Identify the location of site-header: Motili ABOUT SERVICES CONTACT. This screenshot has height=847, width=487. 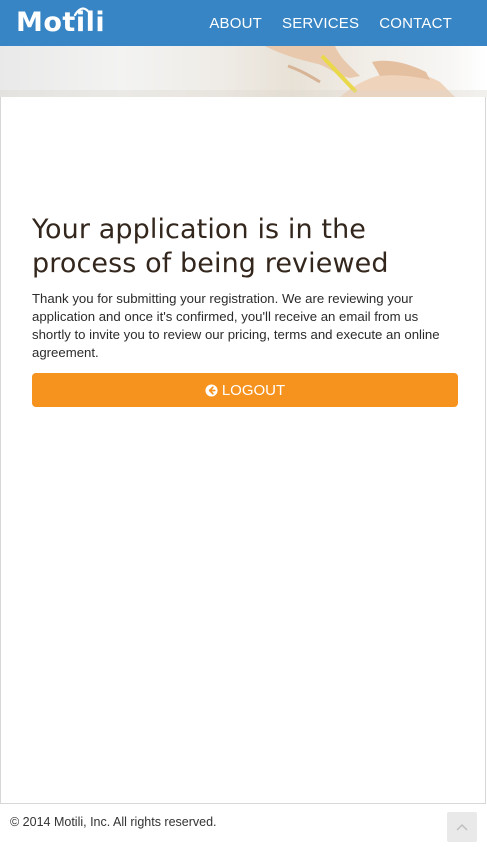
(243, 23).